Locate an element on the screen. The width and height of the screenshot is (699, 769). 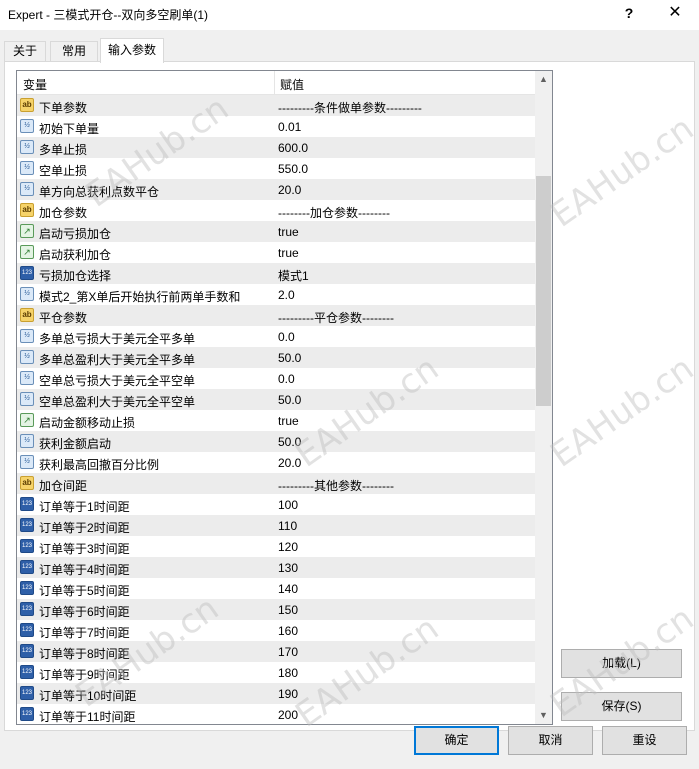
parameter-row: ½ 多单总亏损大于美元全平多单 0.0 is located at coordinates (276, 336).